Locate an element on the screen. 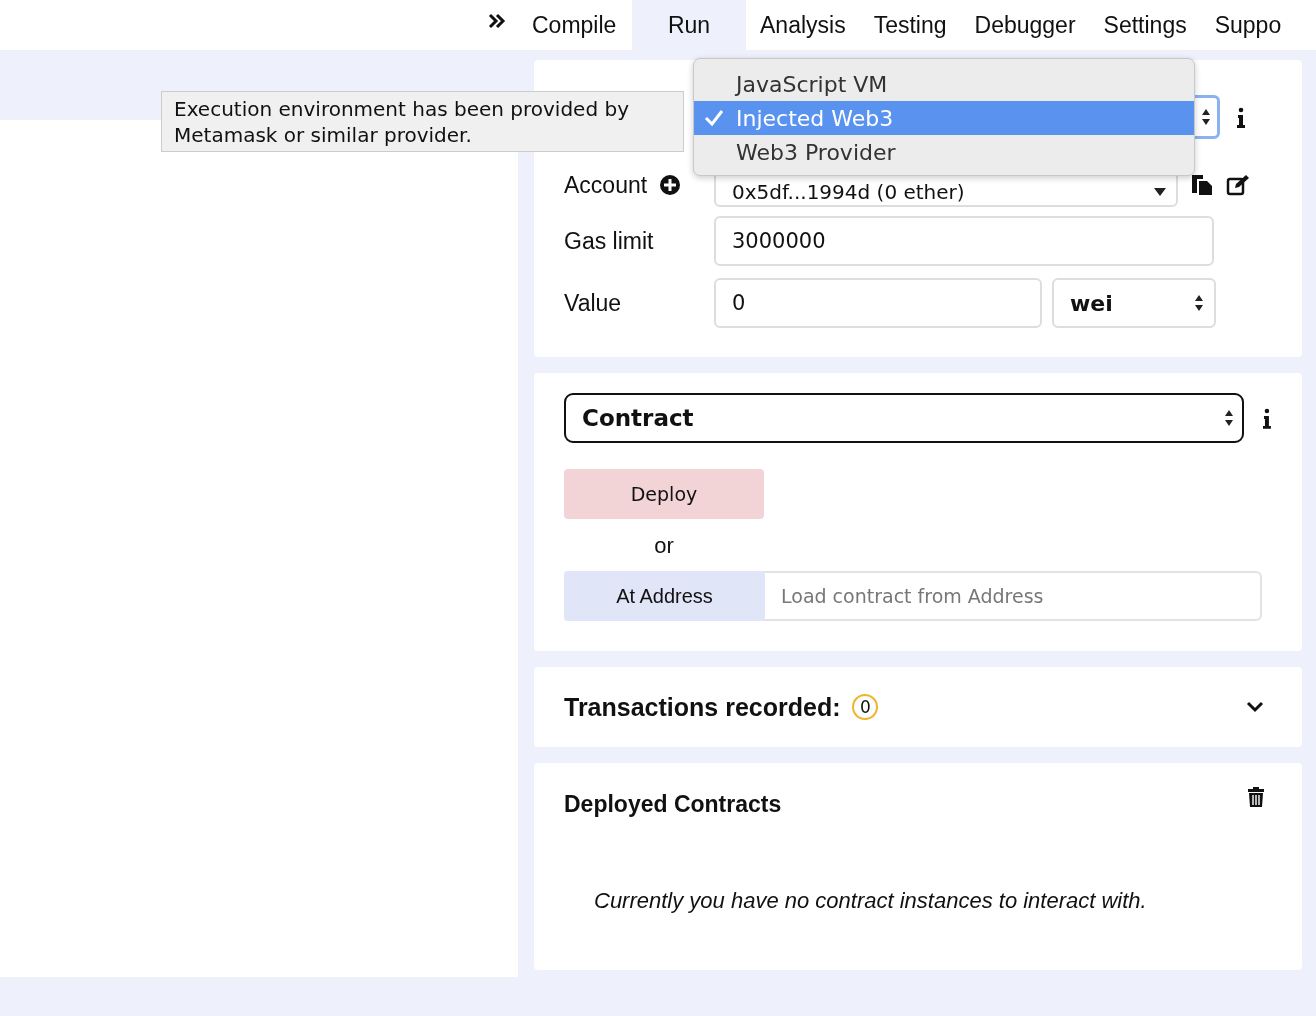  tab: Testing is located at coordinates (910, 25).